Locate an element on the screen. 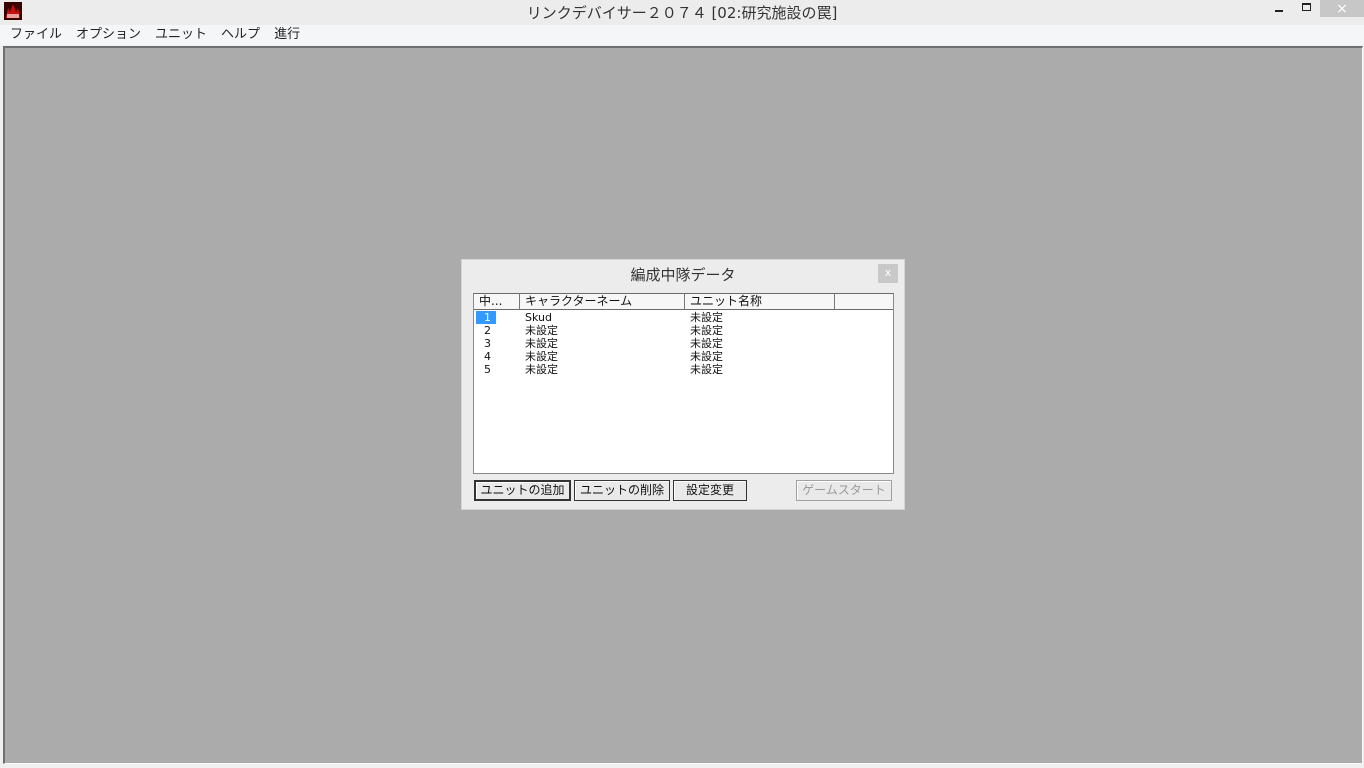 The width and height of the screenshot is (1364, 768). change-settings-button: 設定変更 is located at coordinates (710, 490).